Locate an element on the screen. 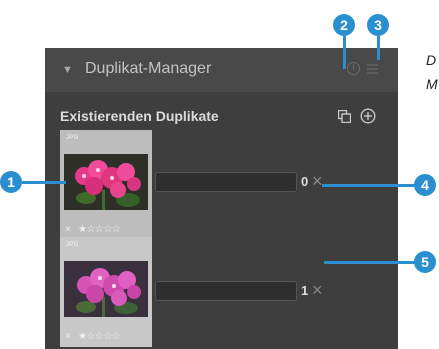 This screenshot has height=349, width=439. callout-badge-1: 1 is located at coordinates (11, 182).